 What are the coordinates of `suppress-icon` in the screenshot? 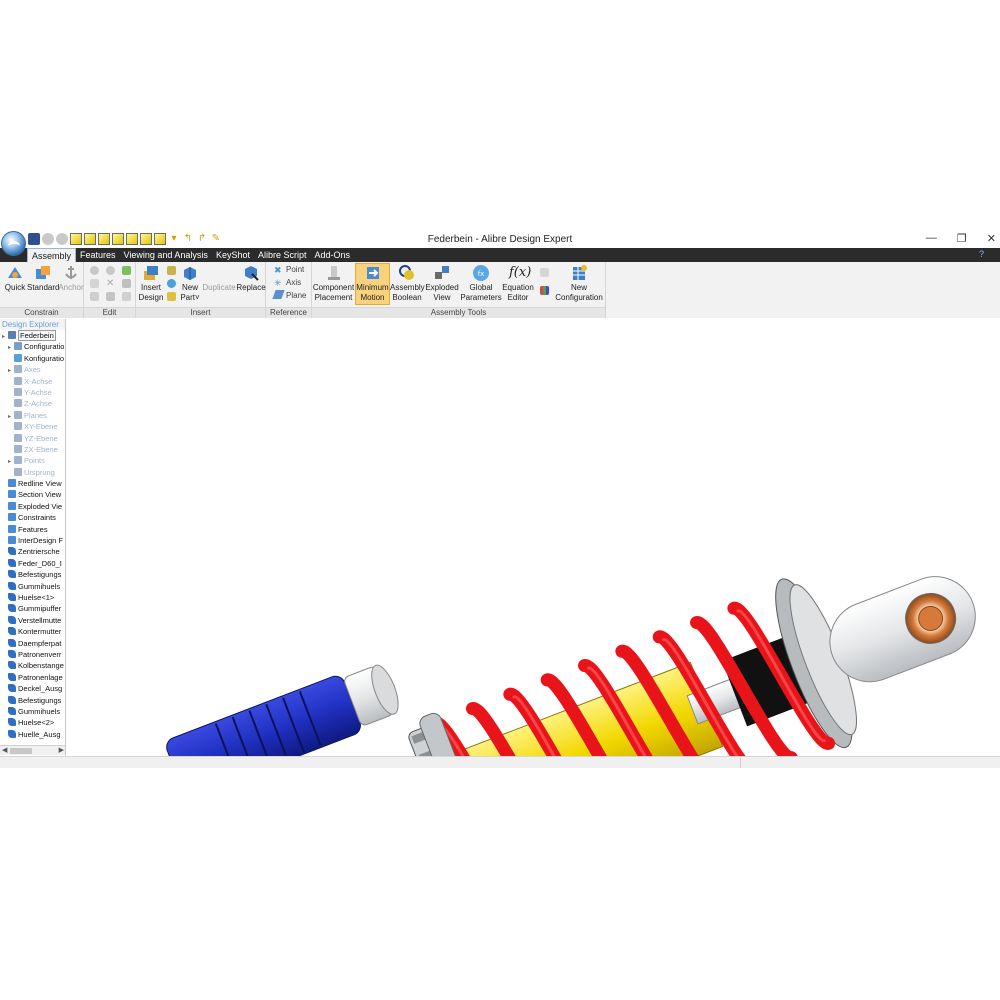 It's located at (126, 283).